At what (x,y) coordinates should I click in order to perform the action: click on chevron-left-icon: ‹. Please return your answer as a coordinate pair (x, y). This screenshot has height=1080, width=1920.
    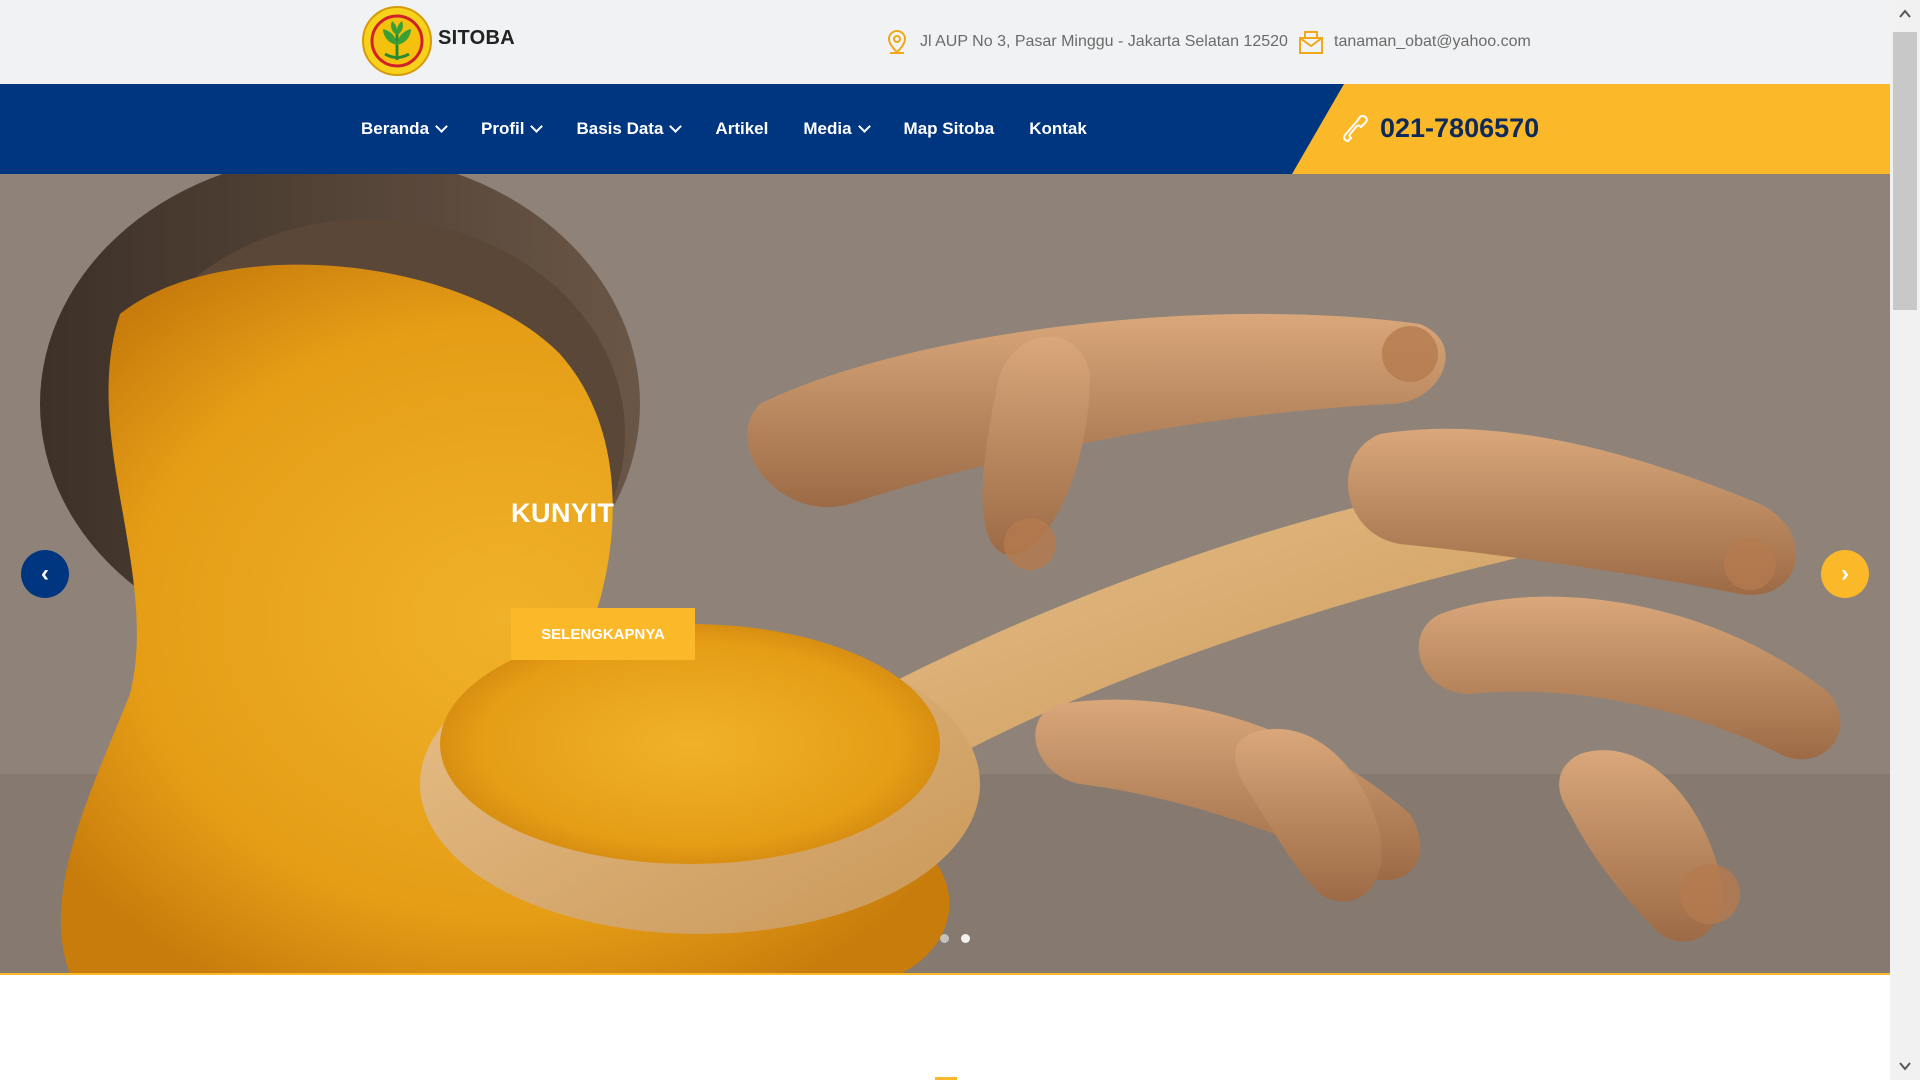
    Looking at the image, I should click on (45, 573).